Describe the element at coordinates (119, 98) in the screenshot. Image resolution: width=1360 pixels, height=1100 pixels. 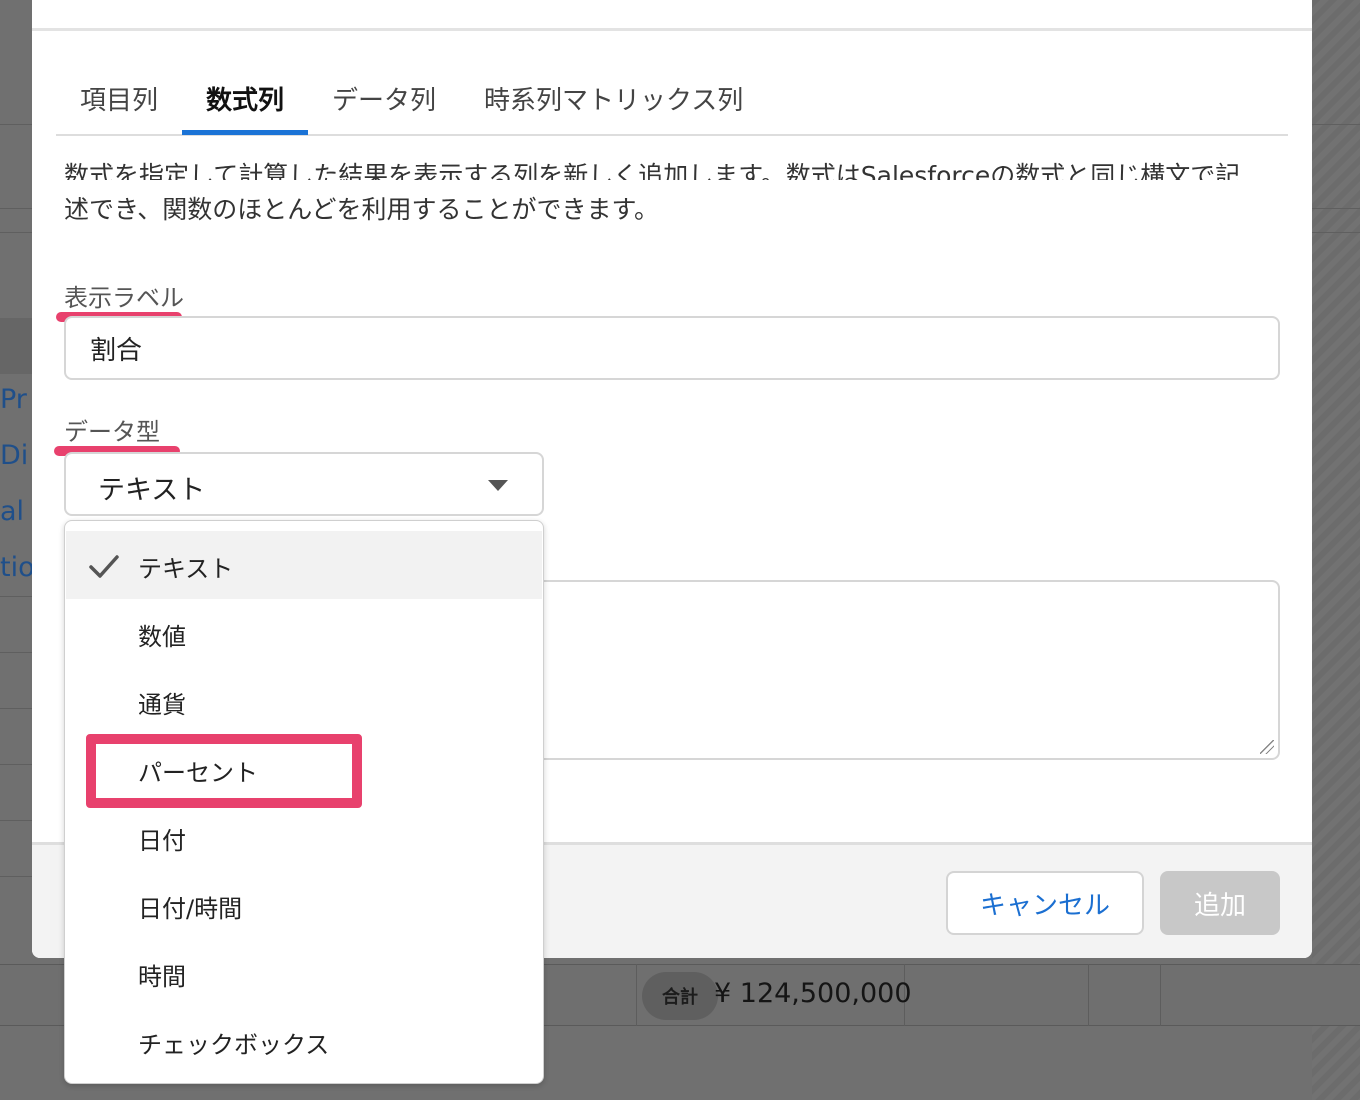
I see `tab-field-column: 項目列` at that location.